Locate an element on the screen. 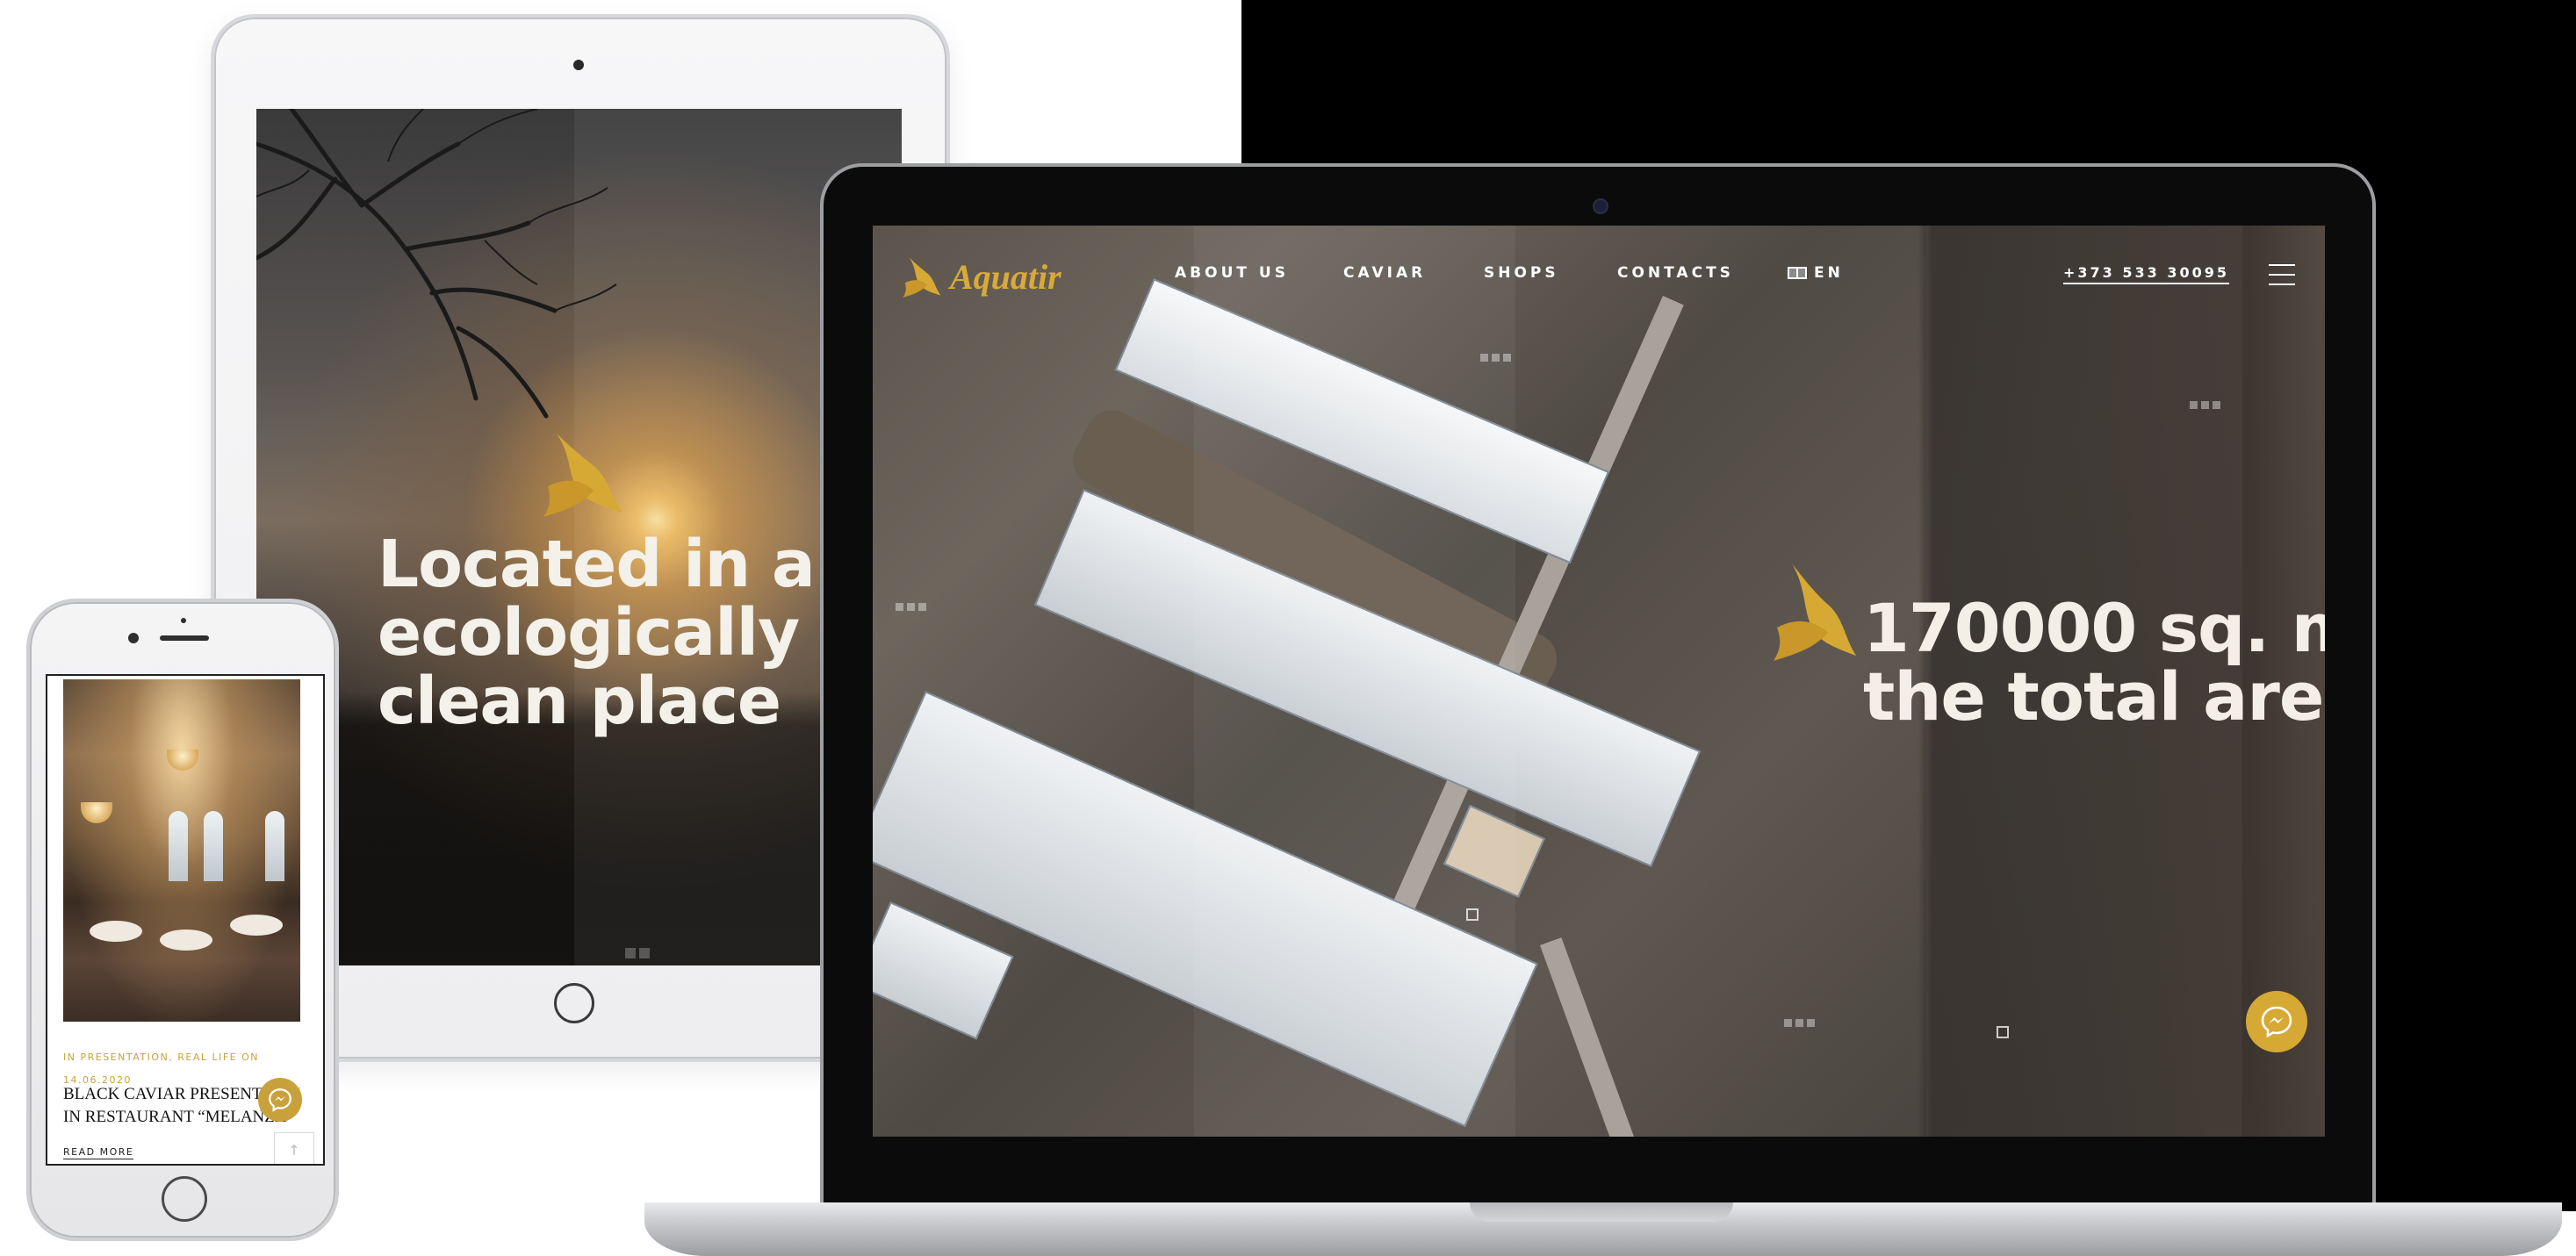  phone-number-link: +373 533 30095 is located at coordinates (2146, 274).